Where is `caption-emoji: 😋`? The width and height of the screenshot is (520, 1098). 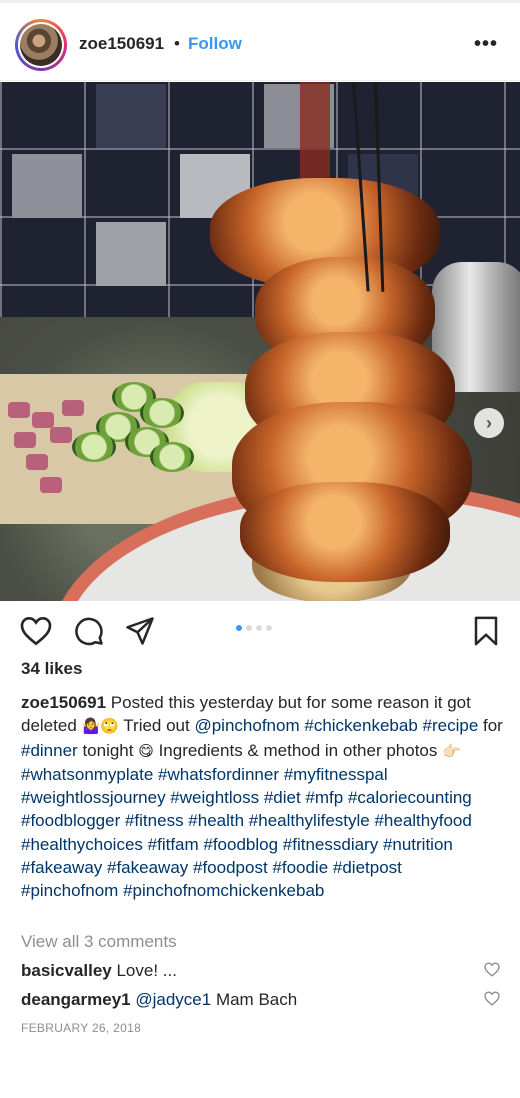
caption-emoji: 😋 is located at coordinates (146, 750).